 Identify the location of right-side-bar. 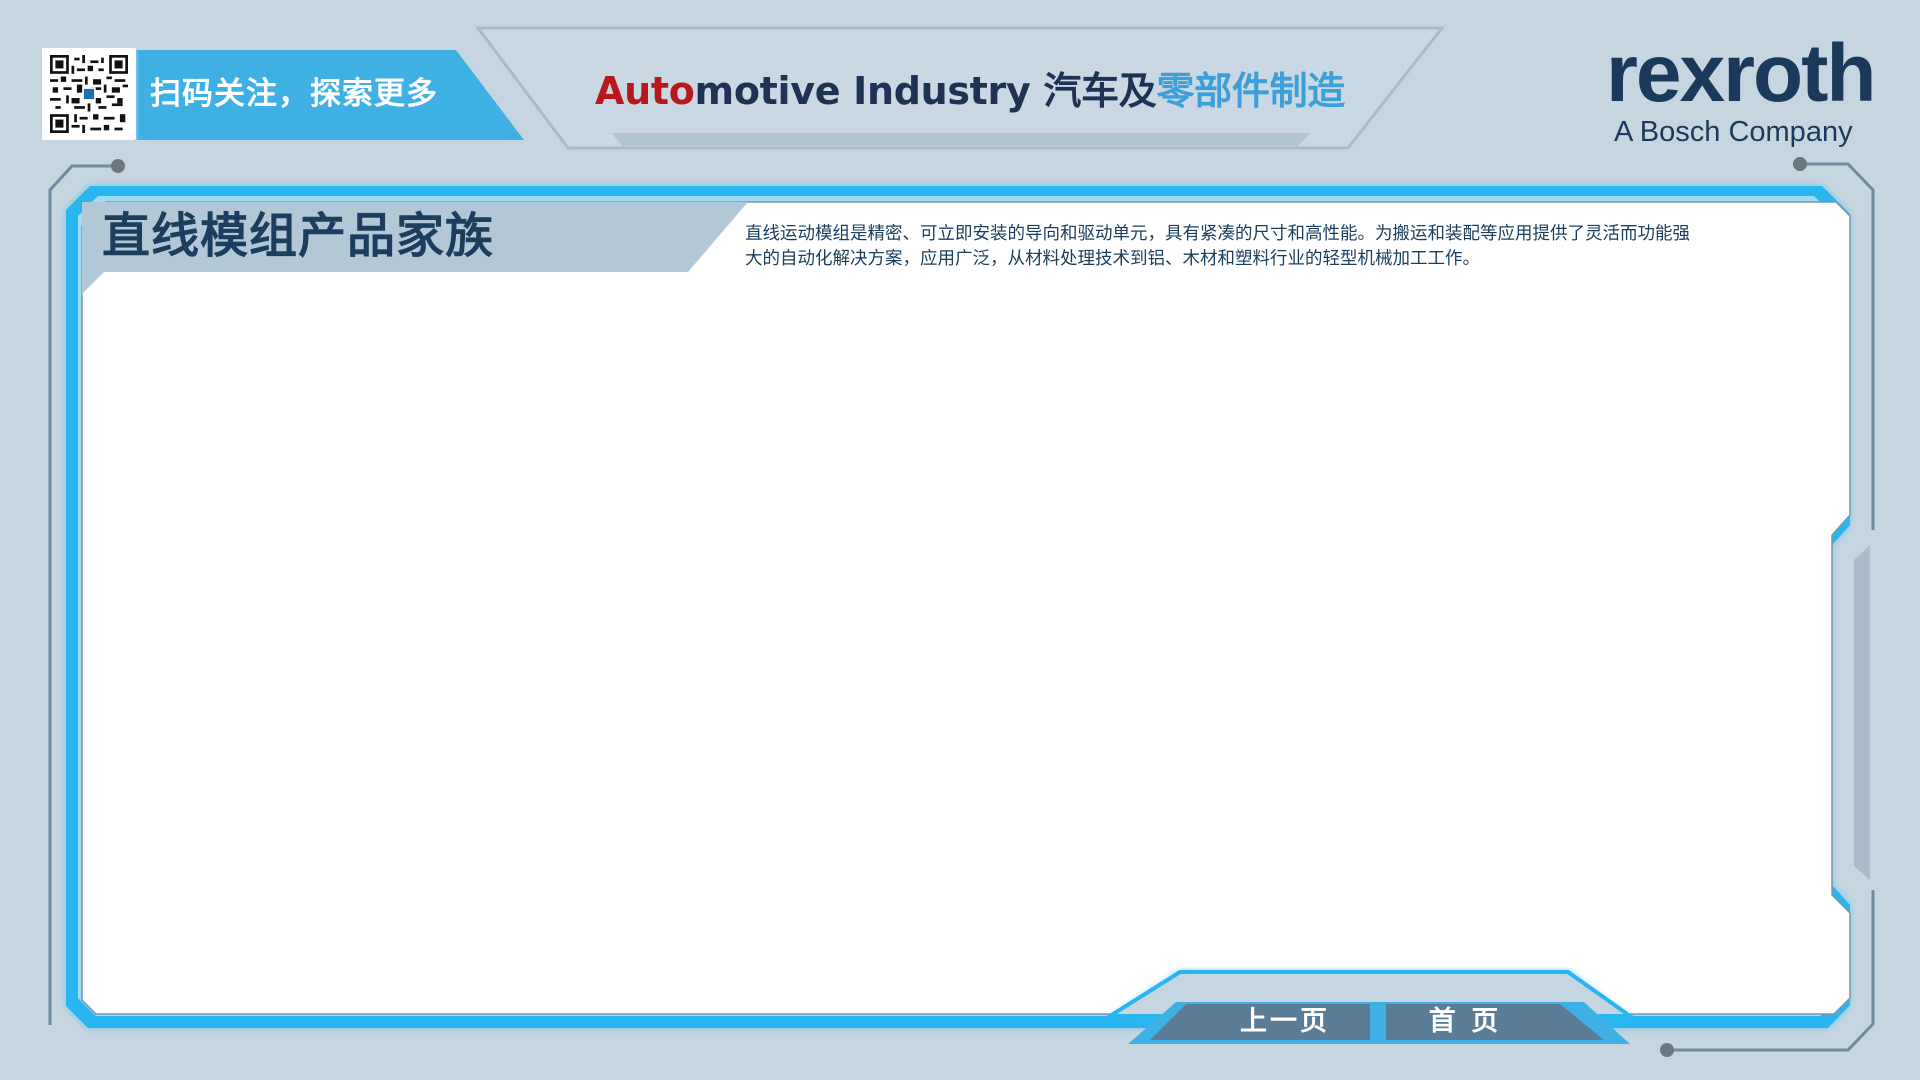
(1862, 712).